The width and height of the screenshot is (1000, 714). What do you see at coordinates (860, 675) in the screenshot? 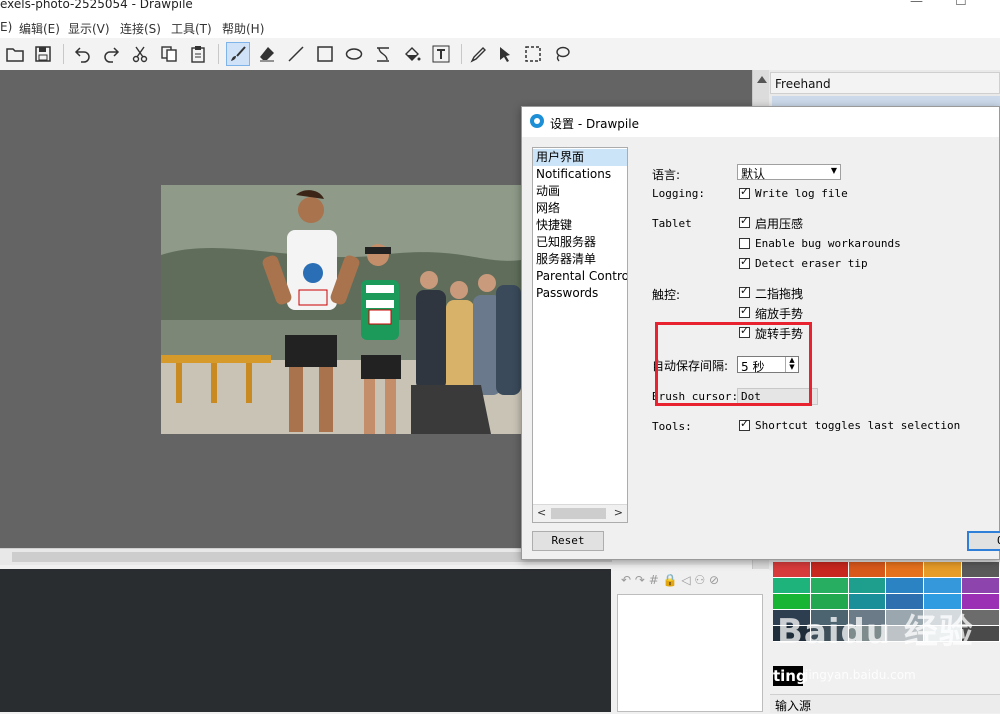
I see `baidu-watermark-url: jingyan.baidu.com` at bounding box center [860, 675].